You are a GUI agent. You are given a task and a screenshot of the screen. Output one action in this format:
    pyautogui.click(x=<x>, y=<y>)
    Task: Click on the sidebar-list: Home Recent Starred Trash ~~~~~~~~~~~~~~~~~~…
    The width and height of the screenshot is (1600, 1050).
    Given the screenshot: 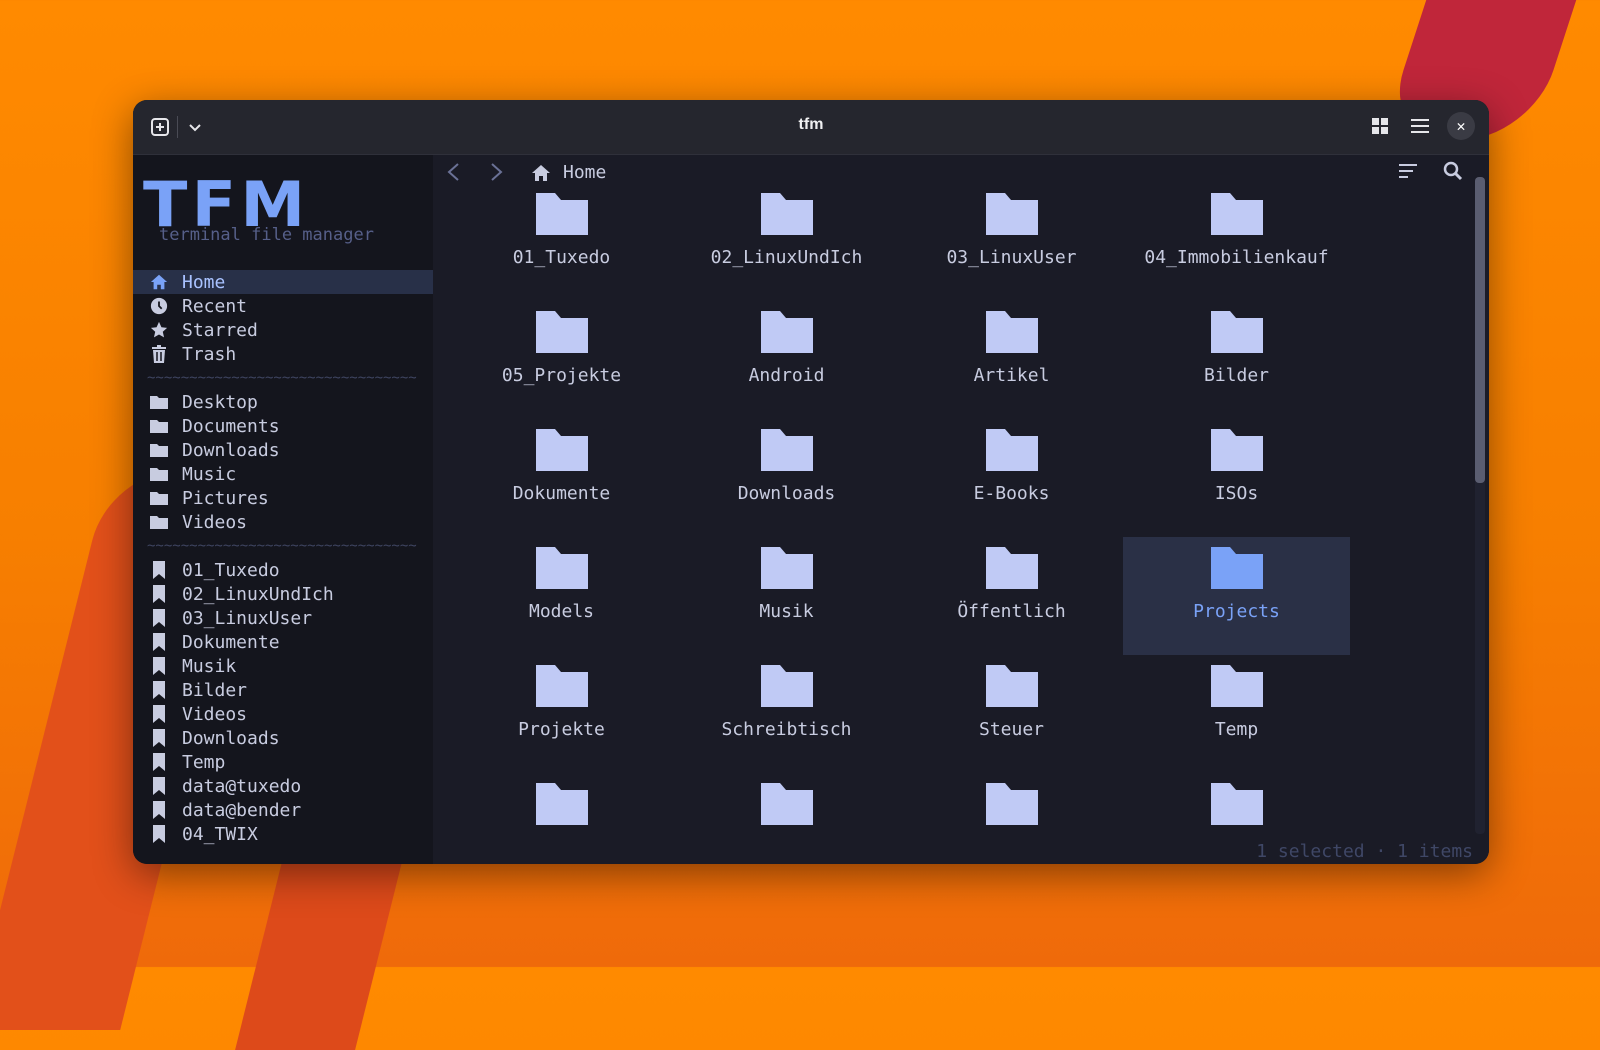 What is the action you would take?
    pyautogui.click(x=283, y=558)
    